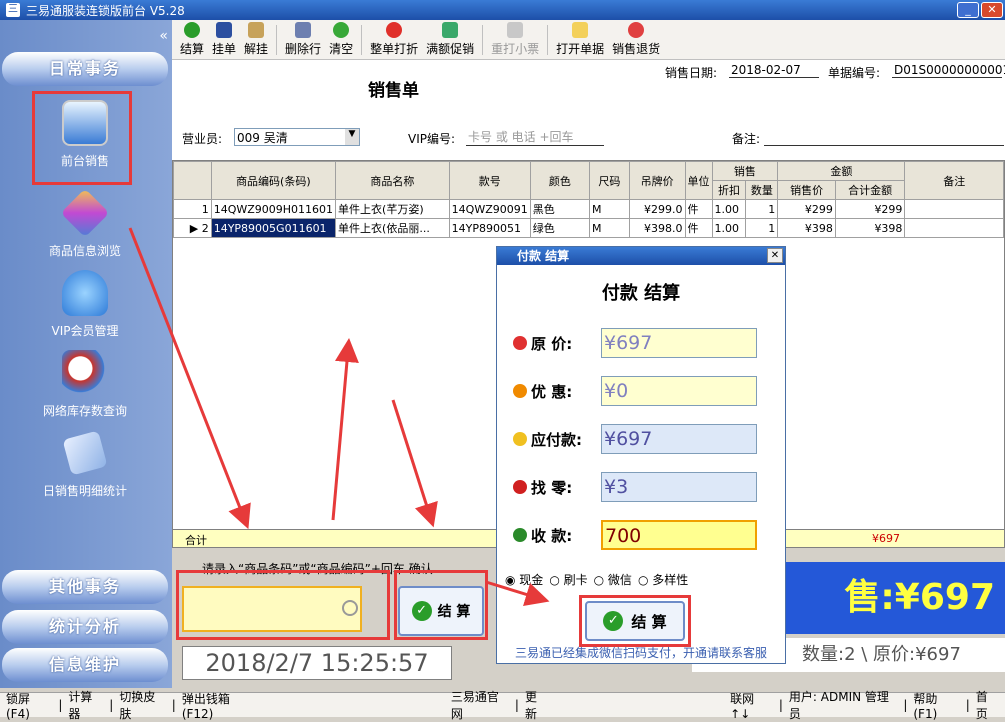 Image resolution: width=1005 pixels, height=722 pixels. I want to click on boxes-icon, so click(85, 213).